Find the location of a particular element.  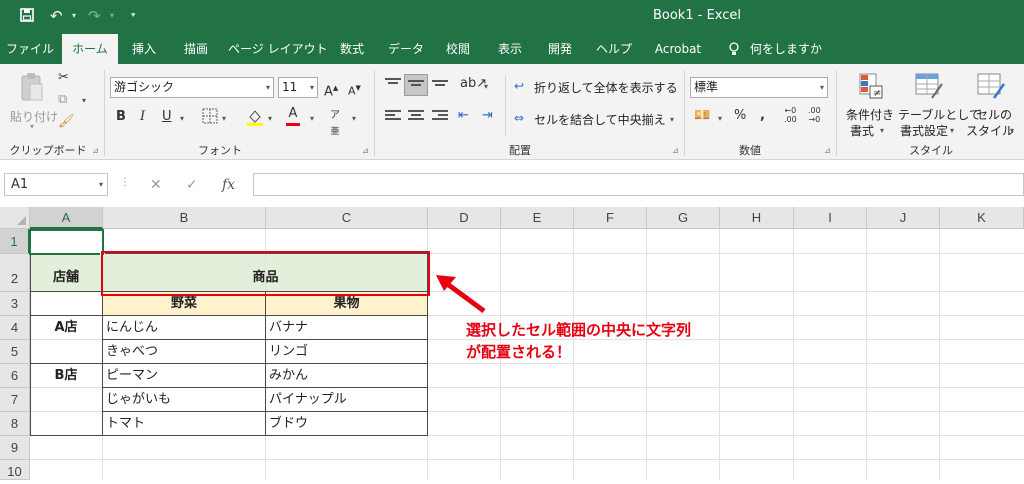

increase-indent-icon: ⇥ is located at coordinates (487, 116).